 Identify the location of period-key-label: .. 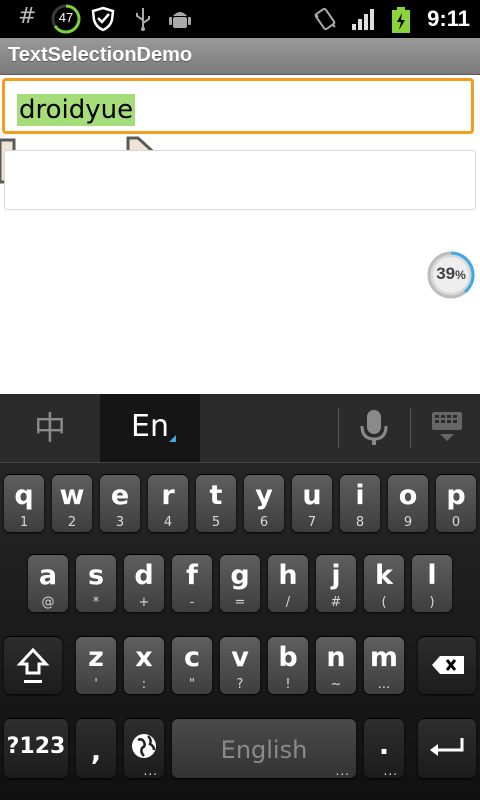
(384, 745).